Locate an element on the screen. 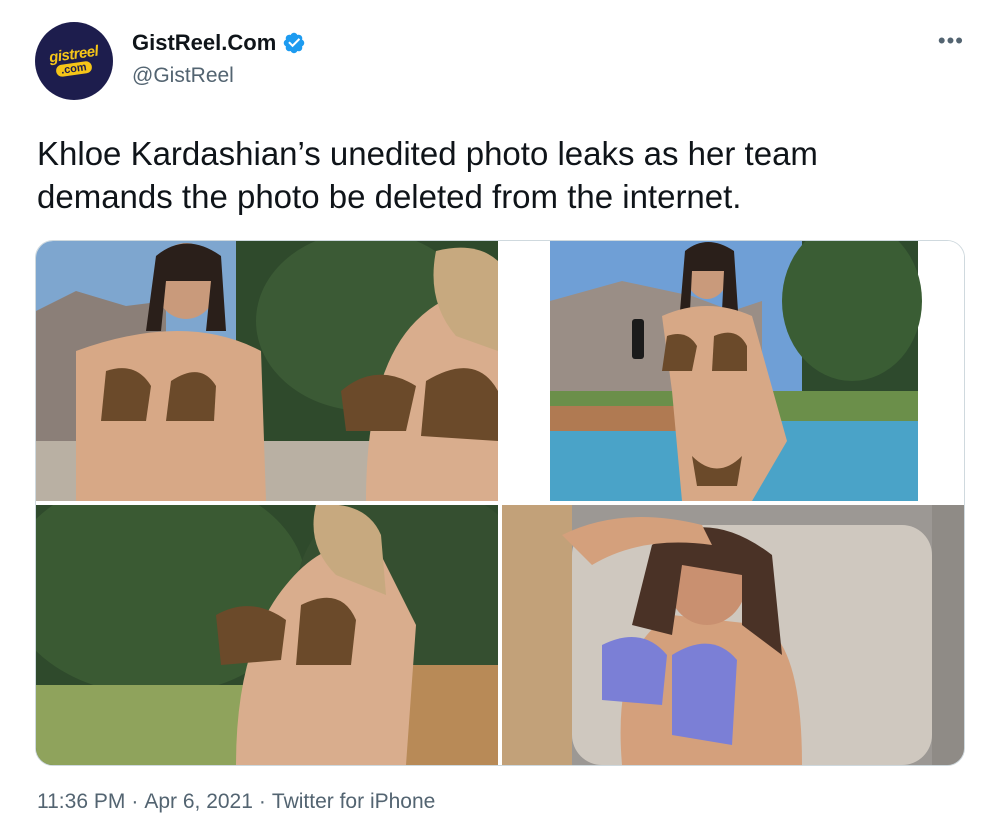 The height and width of the screenshot is (820, 1000). verified-badge-icon is located at coordinates (294, 43).